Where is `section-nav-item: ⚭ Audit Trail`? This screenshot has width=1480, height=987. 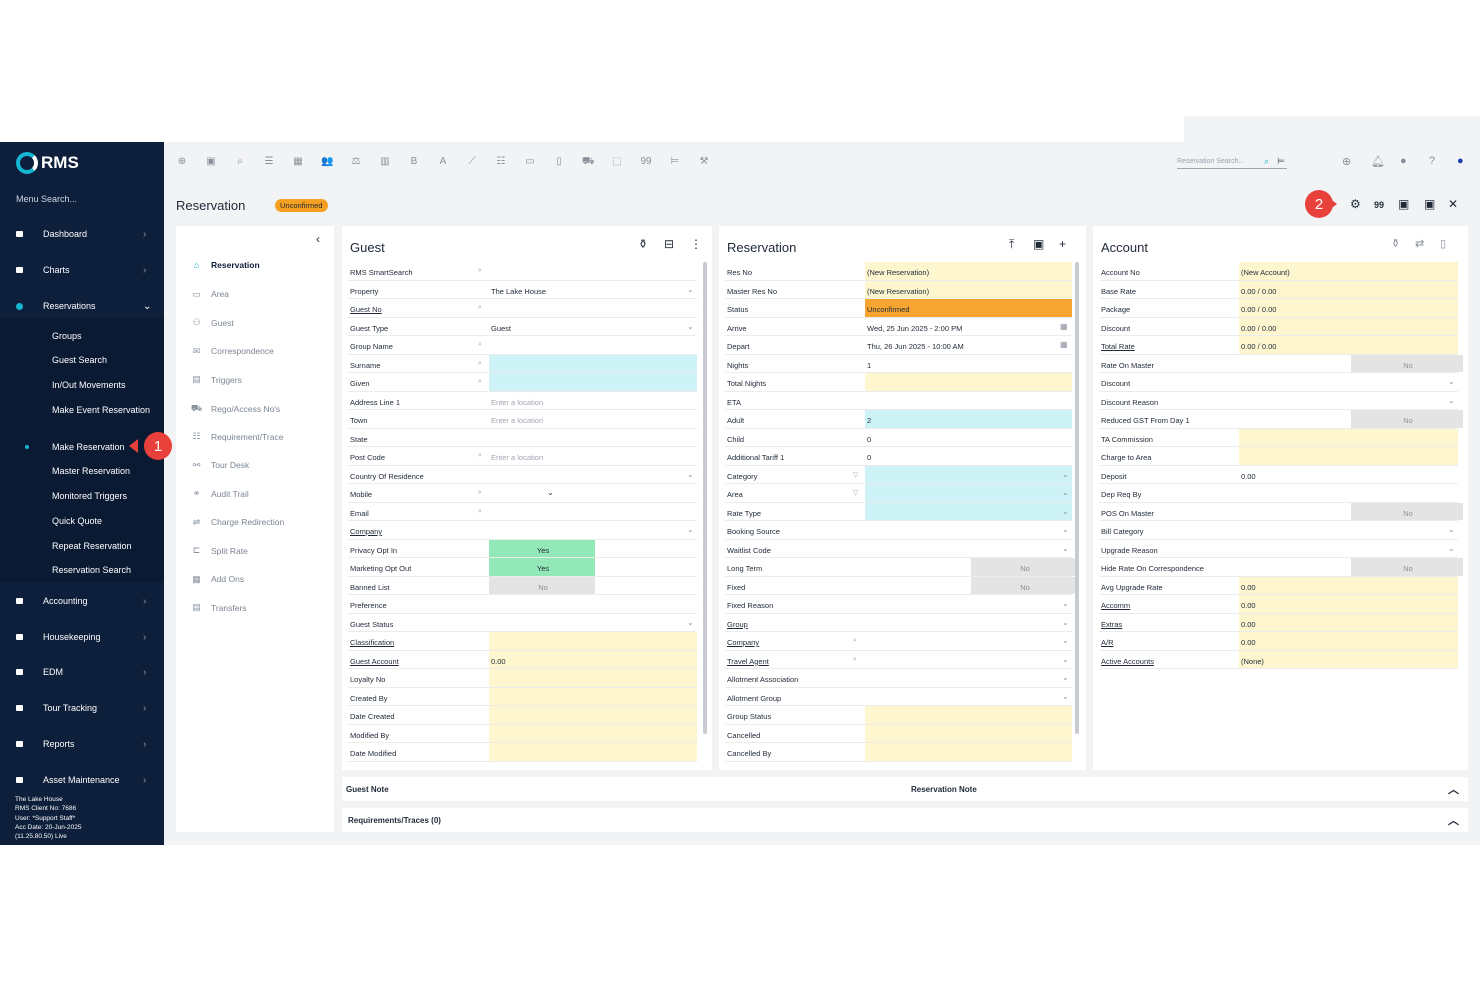 section-nav-item: ⚭ Audit Trail is located at coordinates (219, 493).